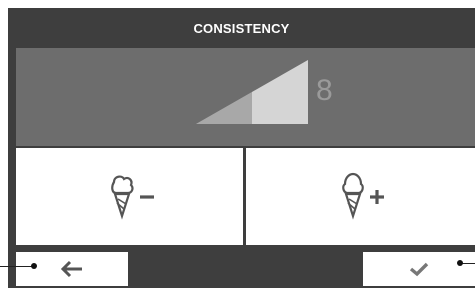  I want to click on arrow-left-icon, so click(71, 269).